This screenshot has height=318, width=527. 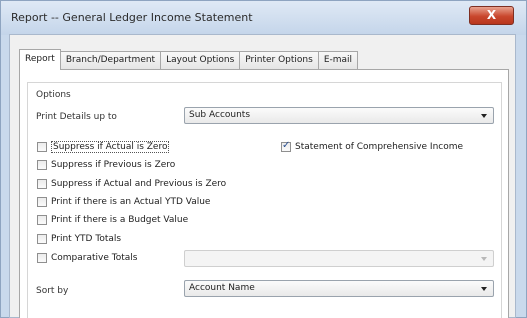 I want to click on print-budget-value-checkbox: Print if there is a Budget Value, so click(x=112, y=219).